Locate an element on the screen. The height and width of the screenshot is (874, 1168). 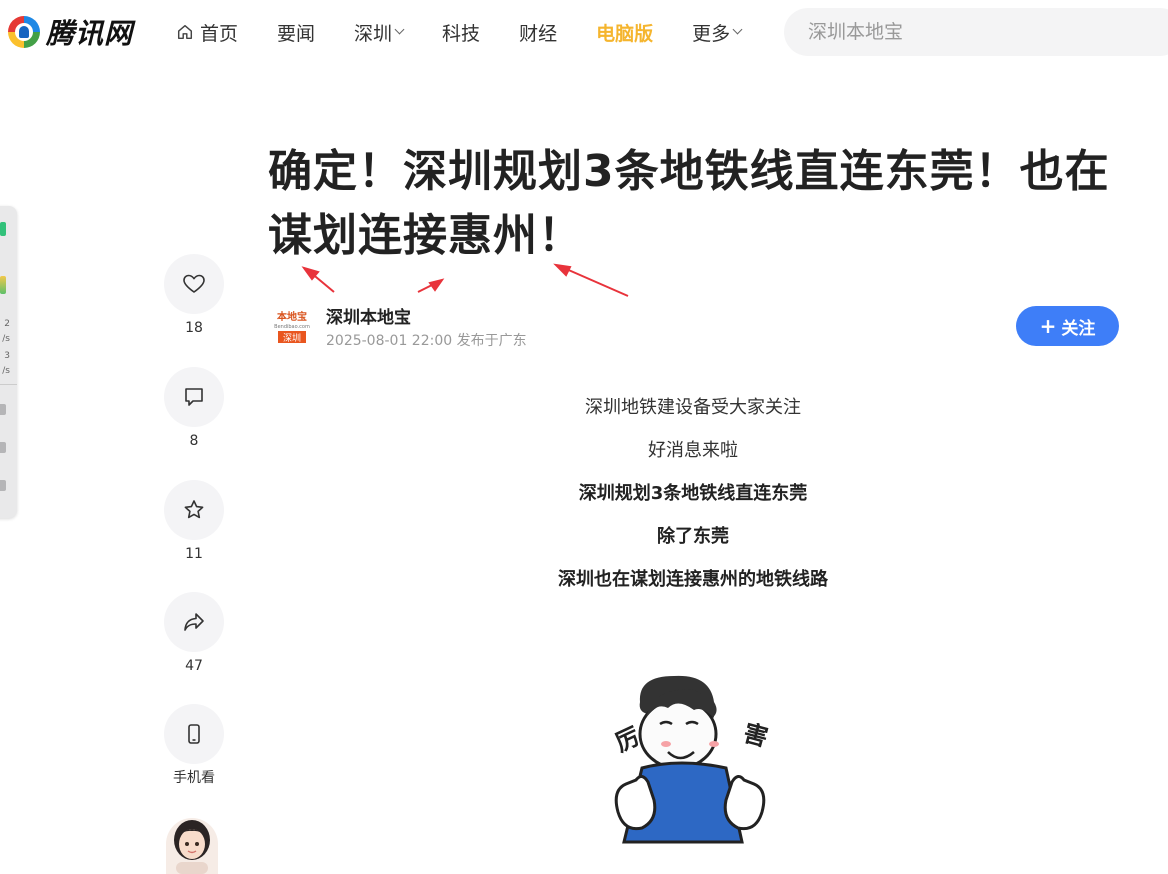
speed-readout: 2 is located at coordinates (7, 324).